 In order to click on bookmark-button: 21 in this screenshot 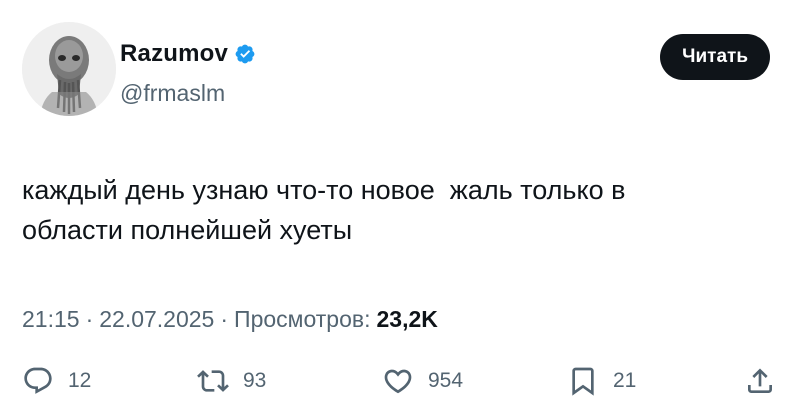, I will do `click(601, 381)`.